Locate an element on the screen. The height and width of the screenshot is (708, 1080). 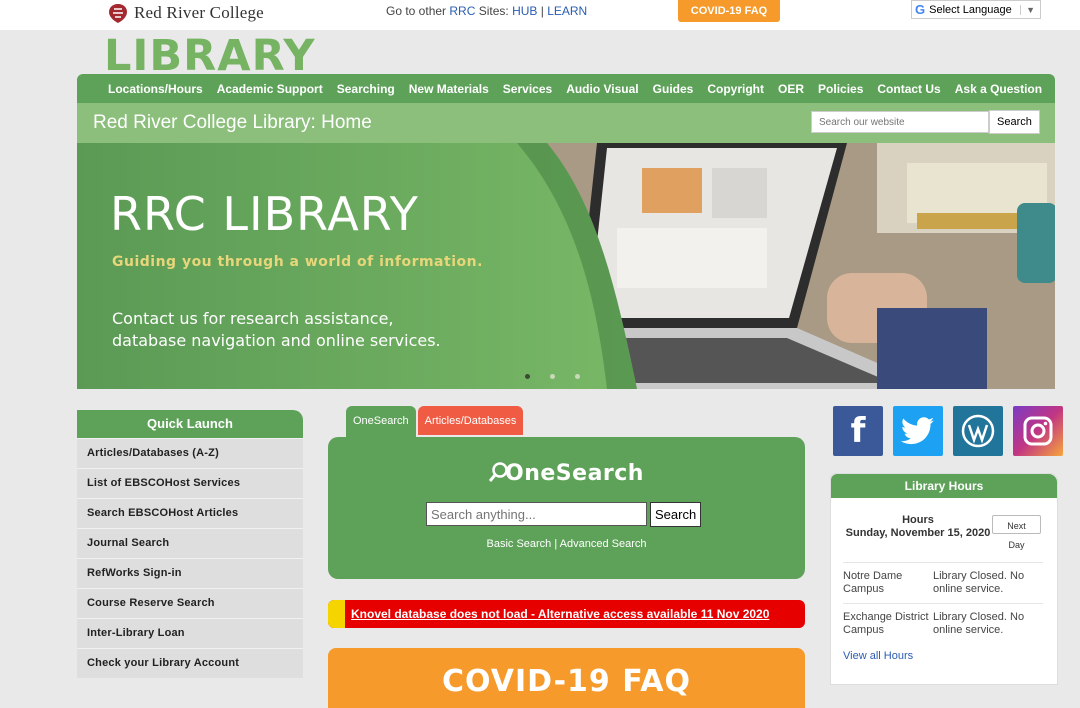
onesearch-search-button: Search is located at coordinates (676, 514).